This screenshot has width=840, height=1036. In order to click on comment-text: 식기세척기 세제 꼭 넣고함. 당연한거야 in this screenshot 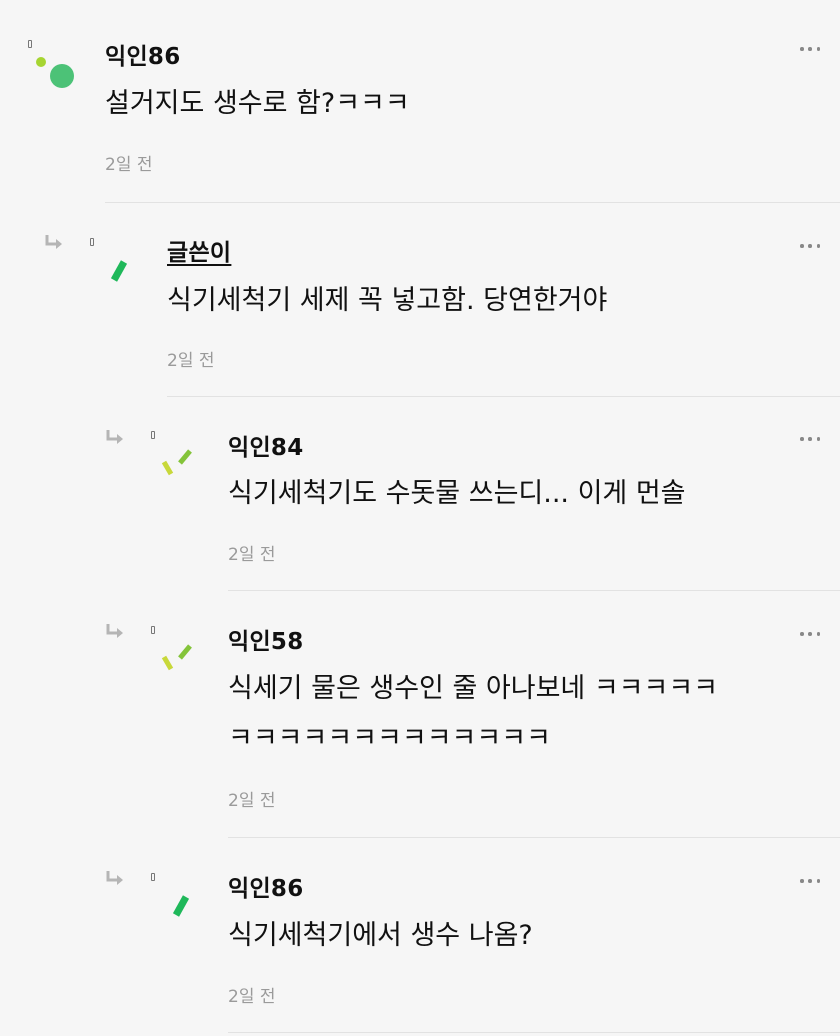, I will do `click(387, 300)`.